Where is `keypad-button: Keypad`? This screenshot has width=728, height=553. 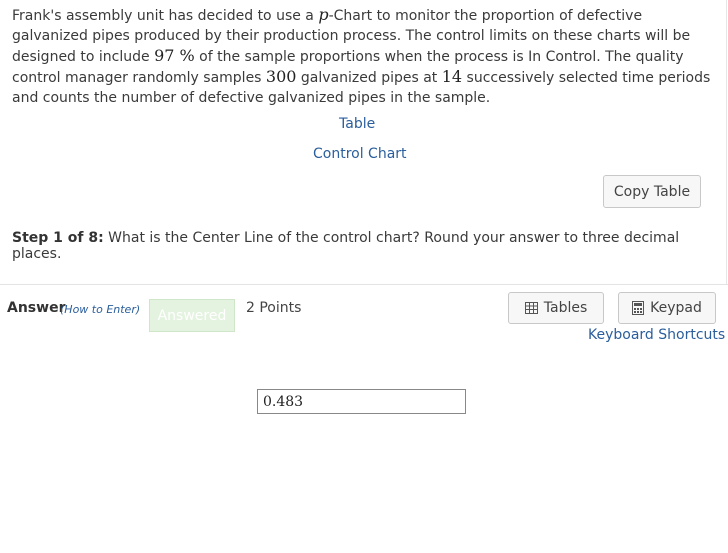 keypad-button: Keypad is located at coordinates (667, 308).